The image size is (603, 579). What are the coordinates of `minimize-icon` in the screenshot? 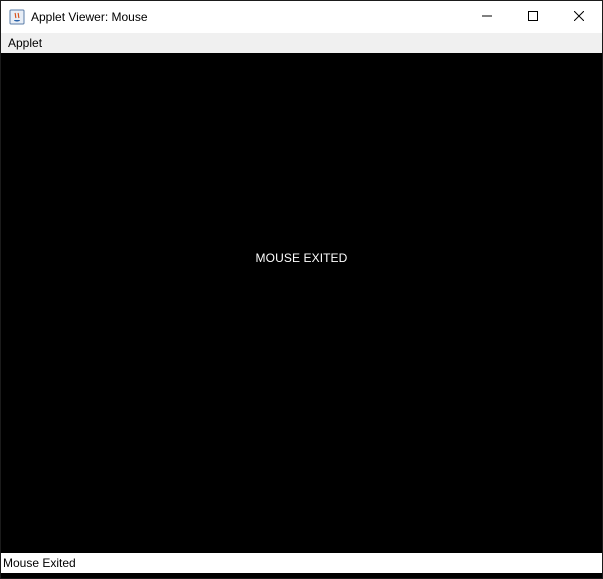 It's located at (487, 17).